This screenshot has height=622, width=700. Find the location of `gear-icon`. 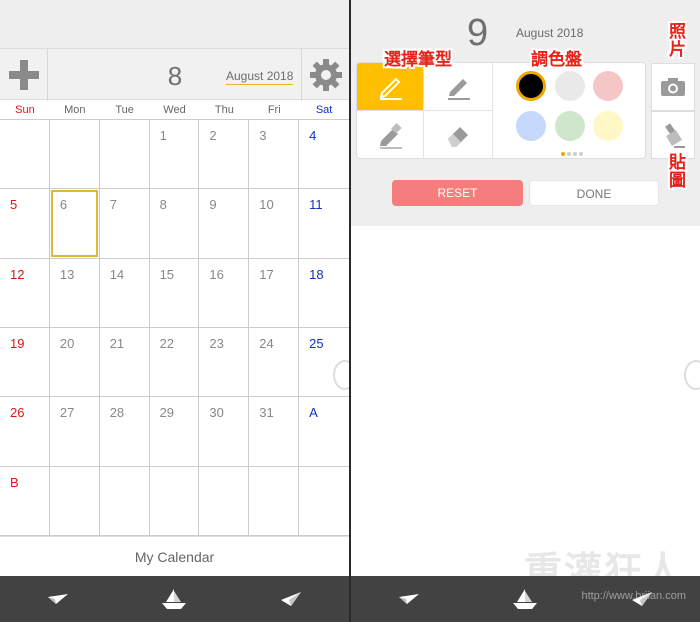

gear-icon is located at coordinates (325, 75).